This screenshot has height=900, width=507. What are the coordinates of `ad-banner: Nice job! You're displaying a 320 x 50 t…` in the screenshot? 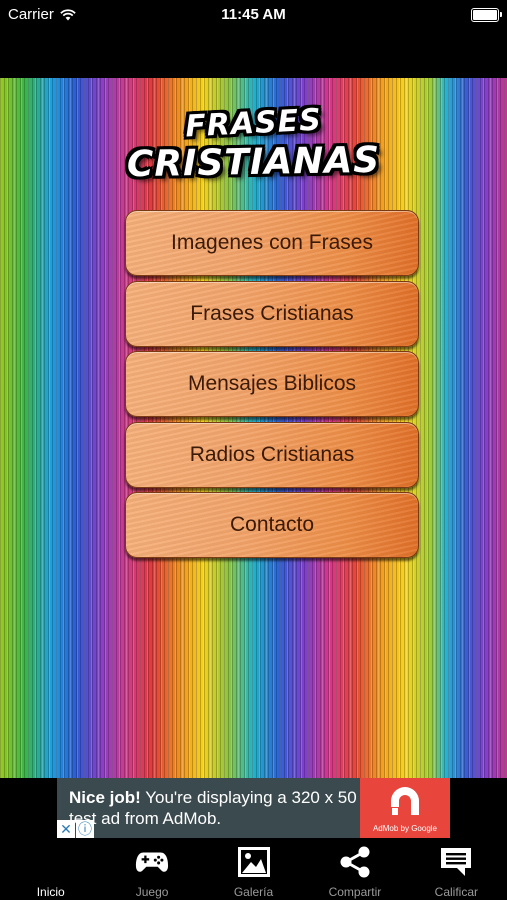 It's located at (253, 808).